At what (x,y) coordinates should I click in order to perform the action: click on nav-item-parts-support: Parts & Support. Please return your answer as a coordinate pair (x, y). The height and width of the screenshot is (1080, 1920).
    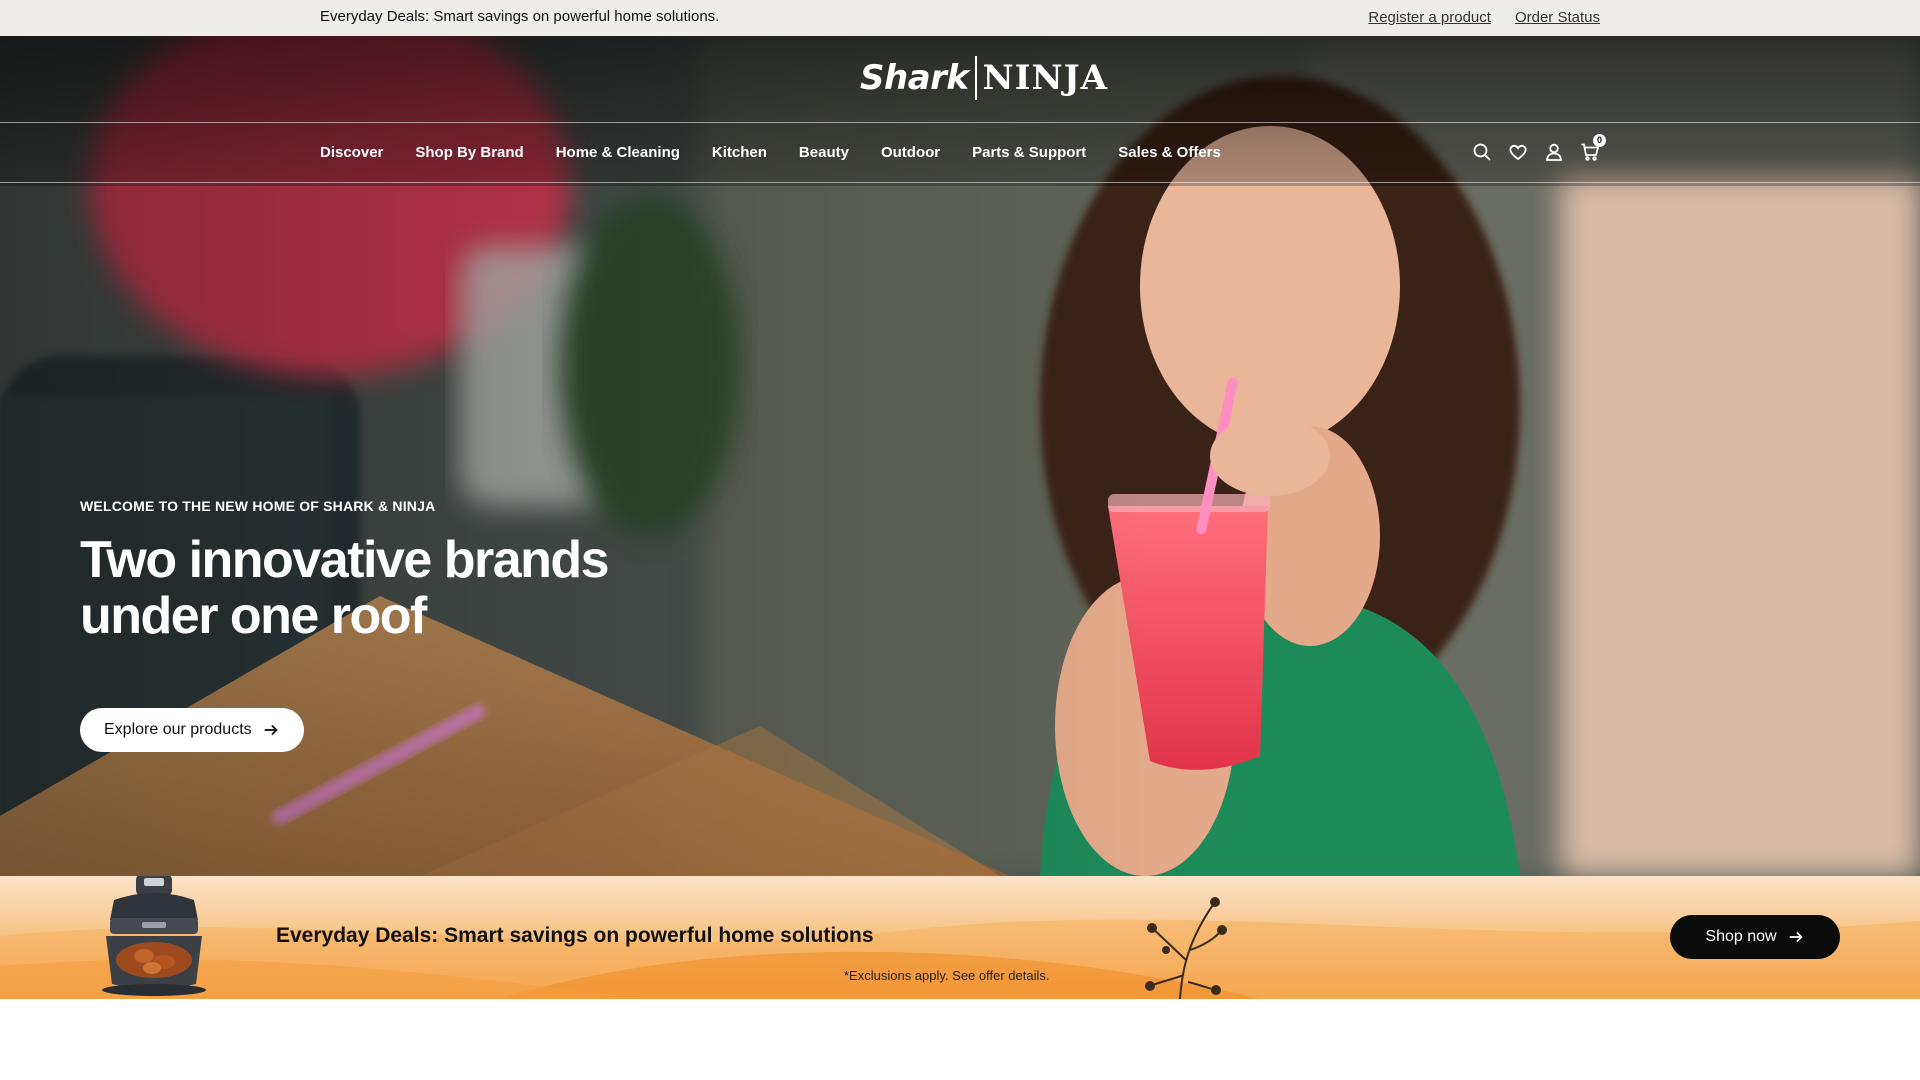
    Looking at the image, I should click on (1029, 152).